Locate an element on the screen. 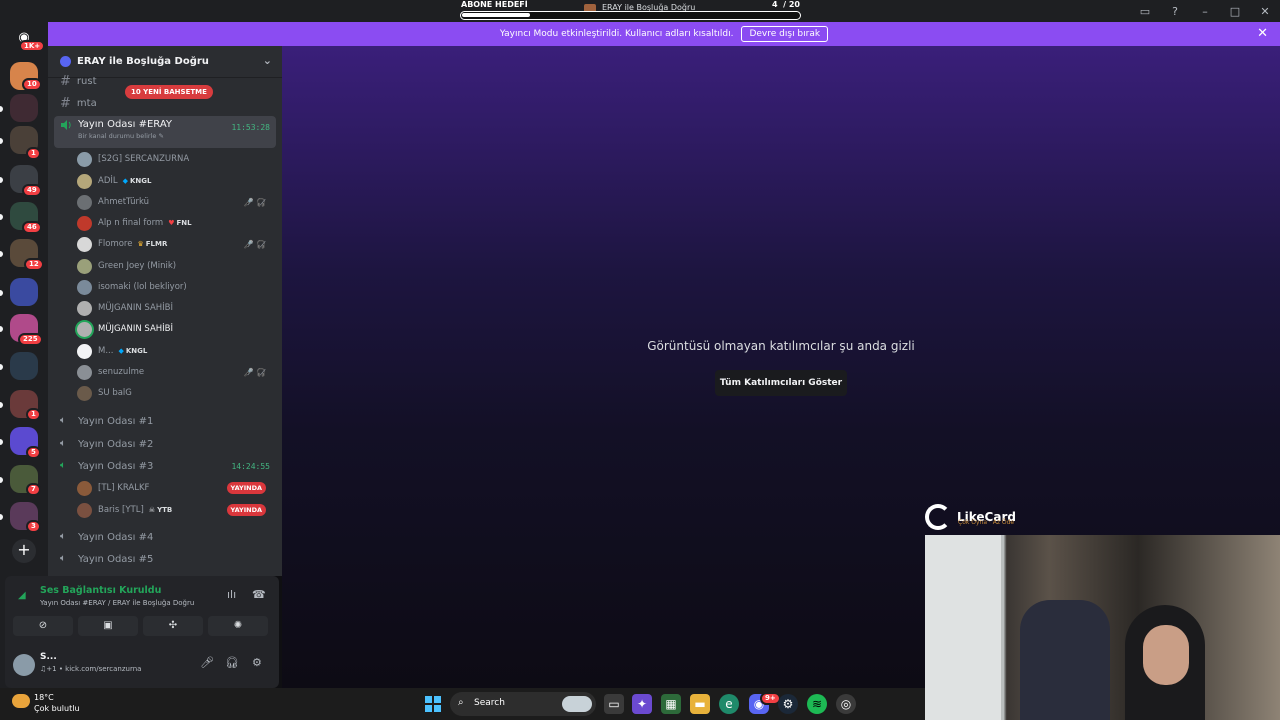  voice-user: ADİL ◆ KNGL is located at coordinates (174, 181).